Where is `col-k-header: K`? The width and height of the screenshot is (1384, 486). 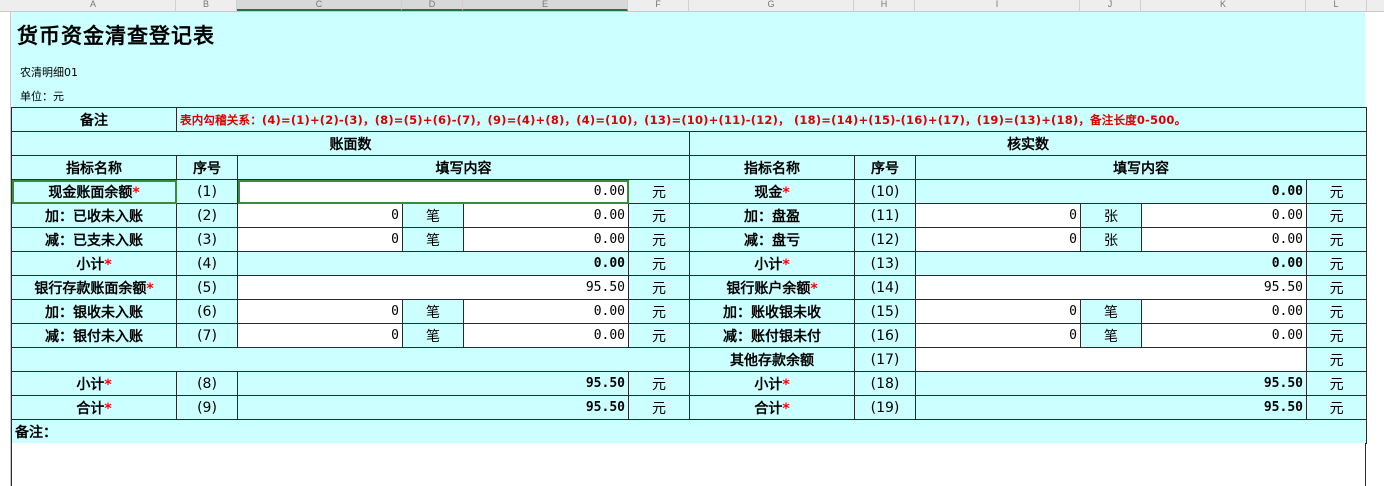
col-k-header: K is located at coordinates (1223, 5).